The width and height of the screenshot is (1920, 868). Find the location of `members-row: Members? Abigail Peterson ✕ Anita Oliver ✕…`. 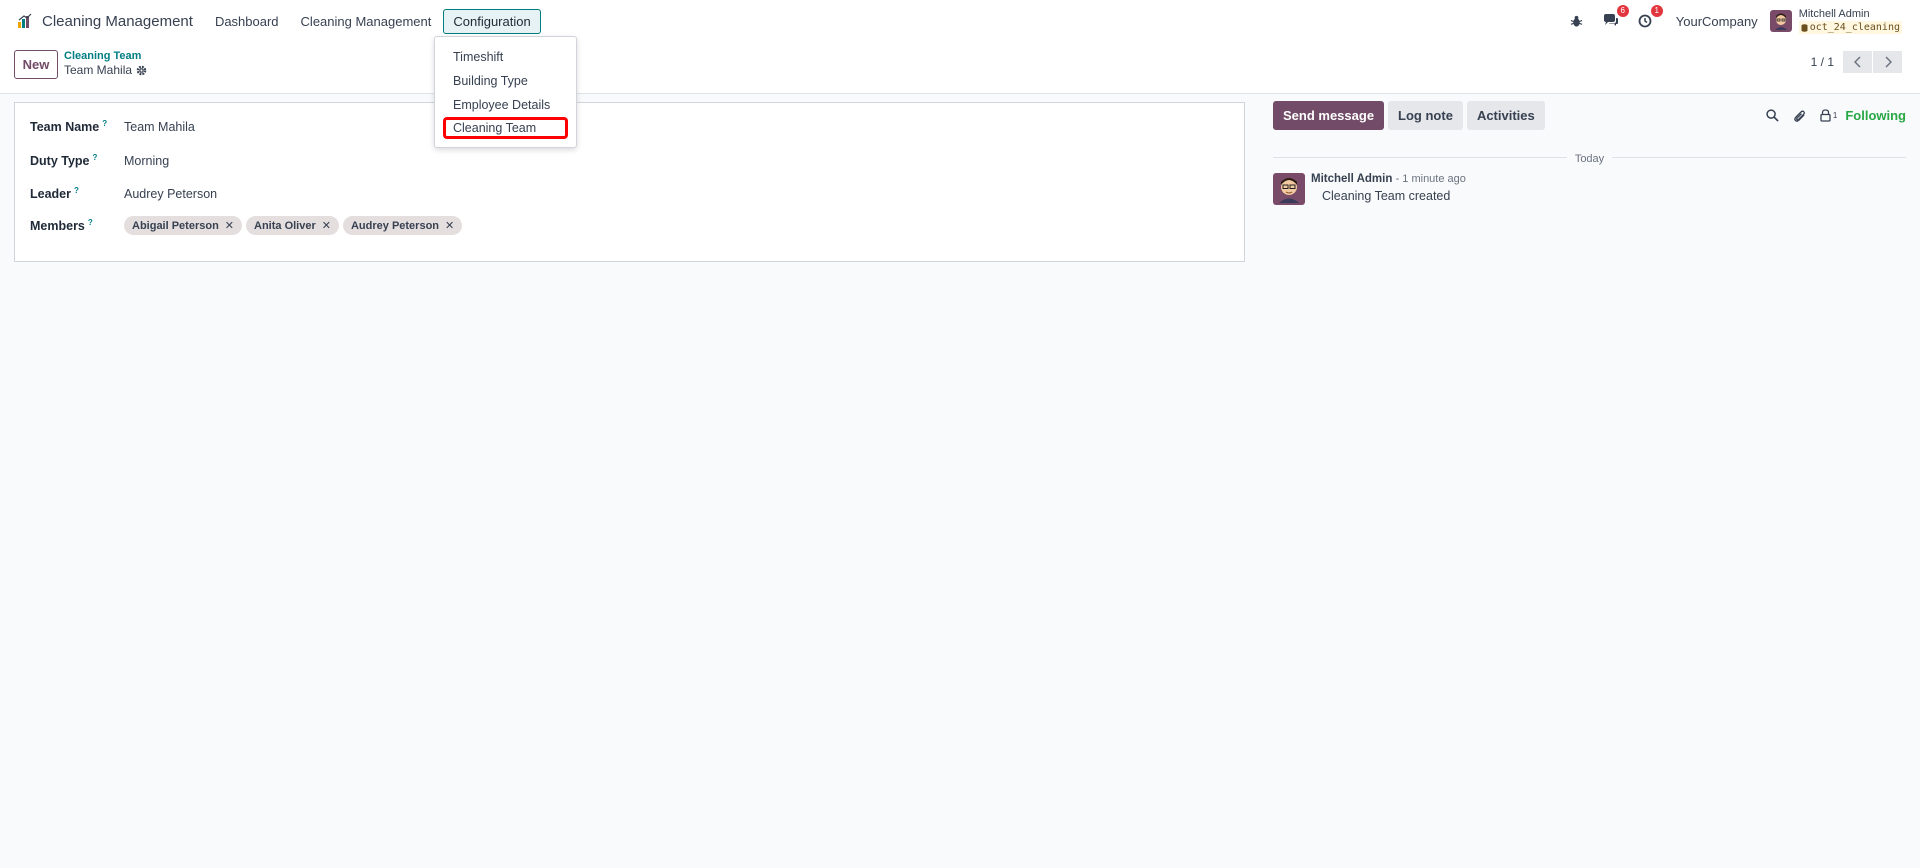

members-row: Members? Abigail Peterson ✕ Anita Oliver ✕… is located at coordinates (248, 225).